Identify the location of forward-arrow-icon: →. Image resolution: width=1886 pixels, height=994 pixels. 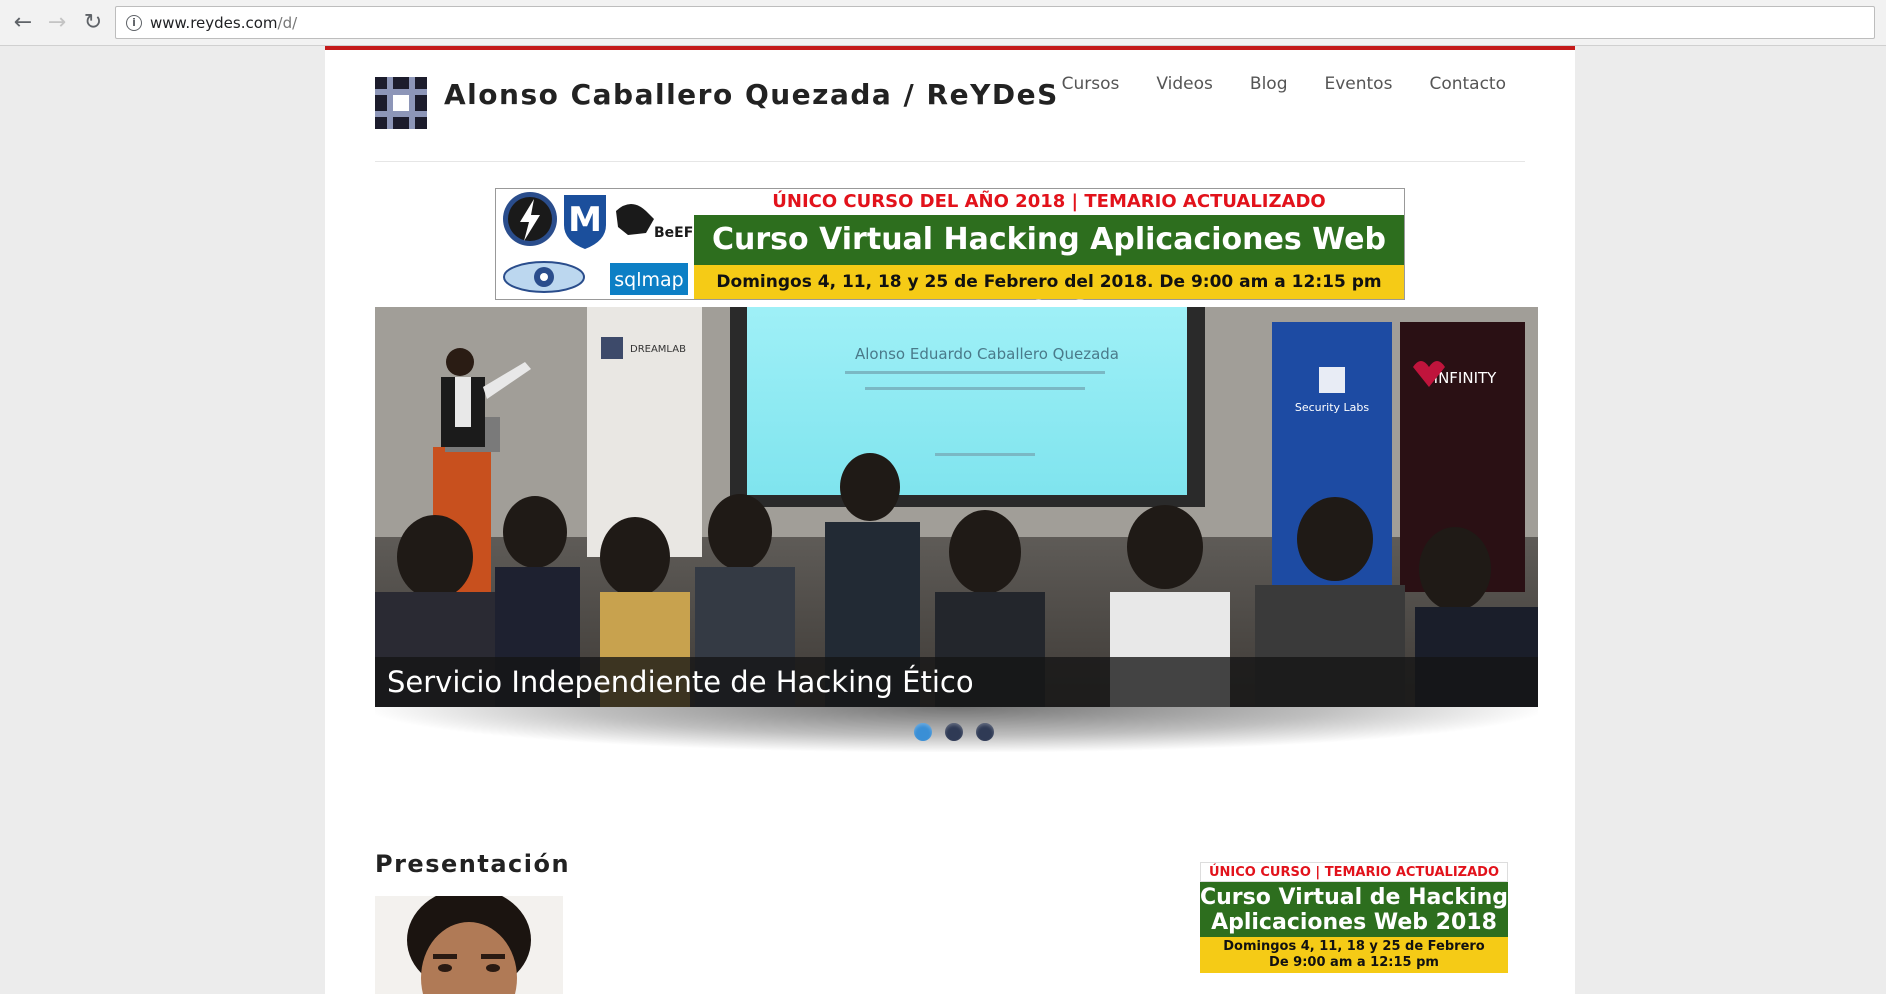
(57, 23).